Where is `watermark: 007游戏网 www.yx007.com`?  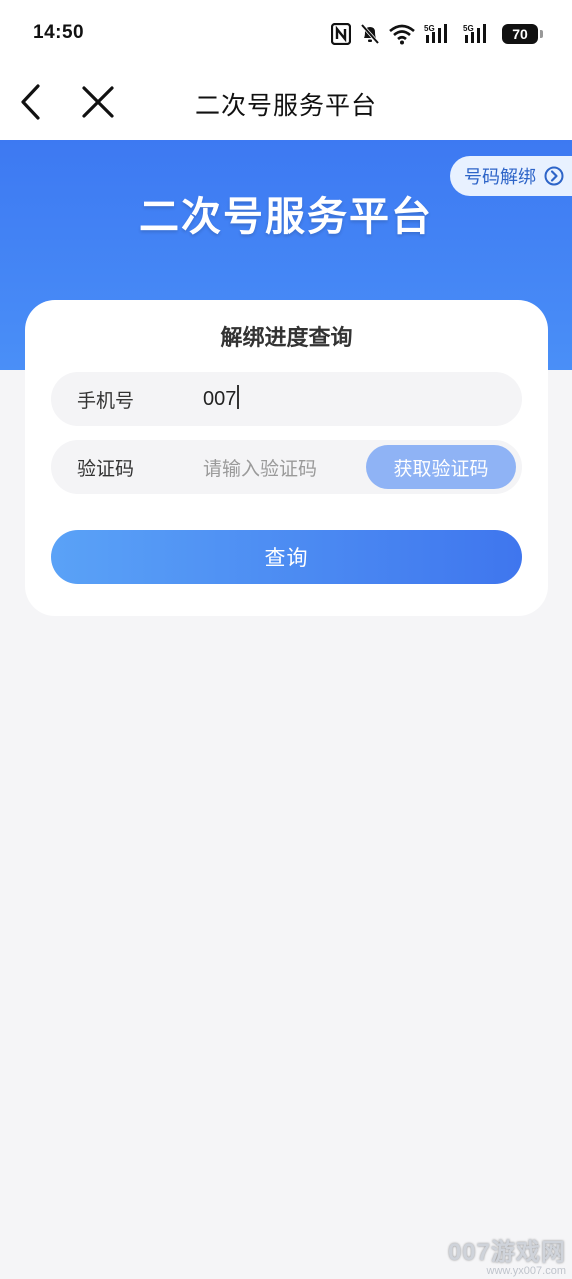
watermark: 007游戏网 www.yx007.com is located at coordinates (507, 1254).